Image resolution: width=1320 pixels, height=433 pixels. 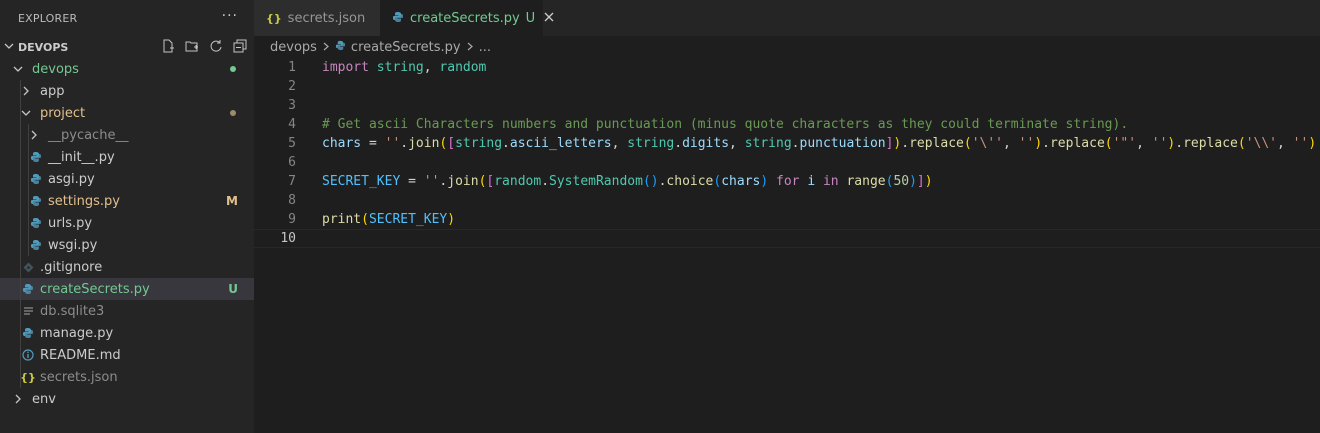 I want to click on code-line: 1 import string, random, so click(x=787, y=67).